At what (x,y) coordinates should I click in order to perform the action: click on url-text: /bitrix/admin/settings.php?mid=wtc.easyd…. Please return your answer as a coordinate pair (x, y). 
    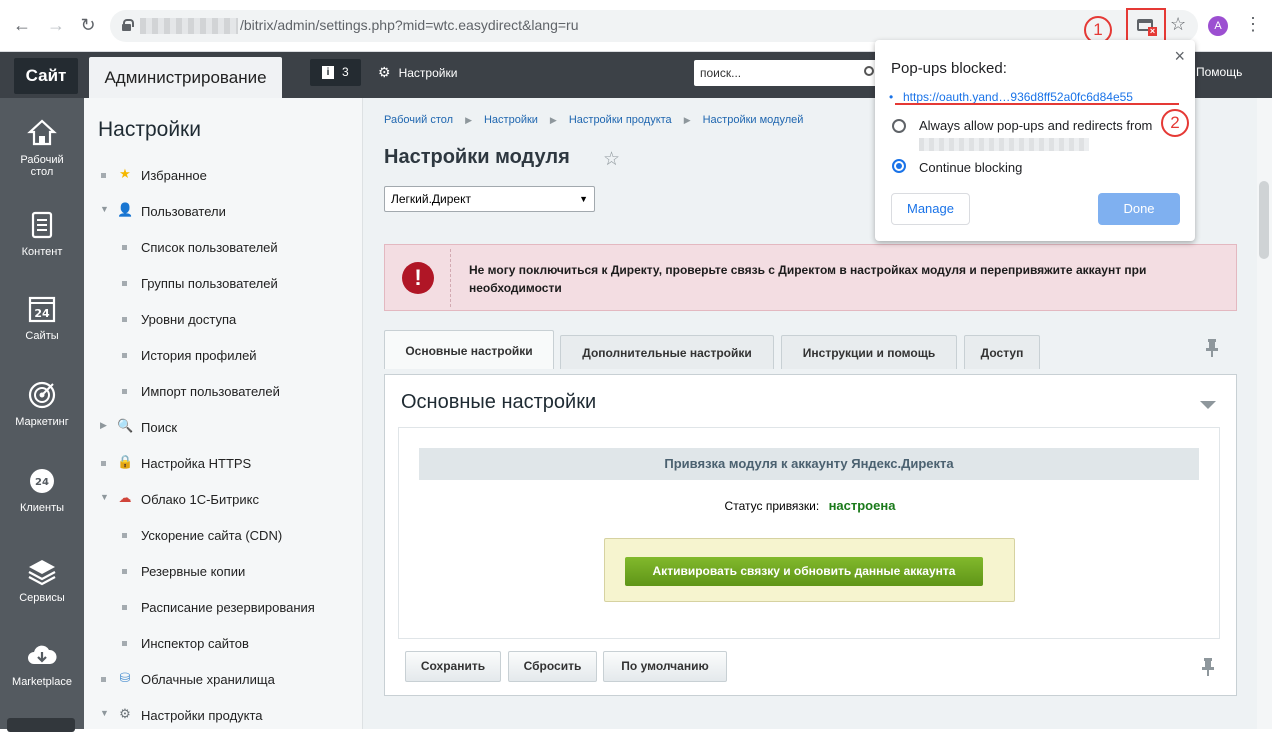
    Looking at the image, I should click on (409, 25).